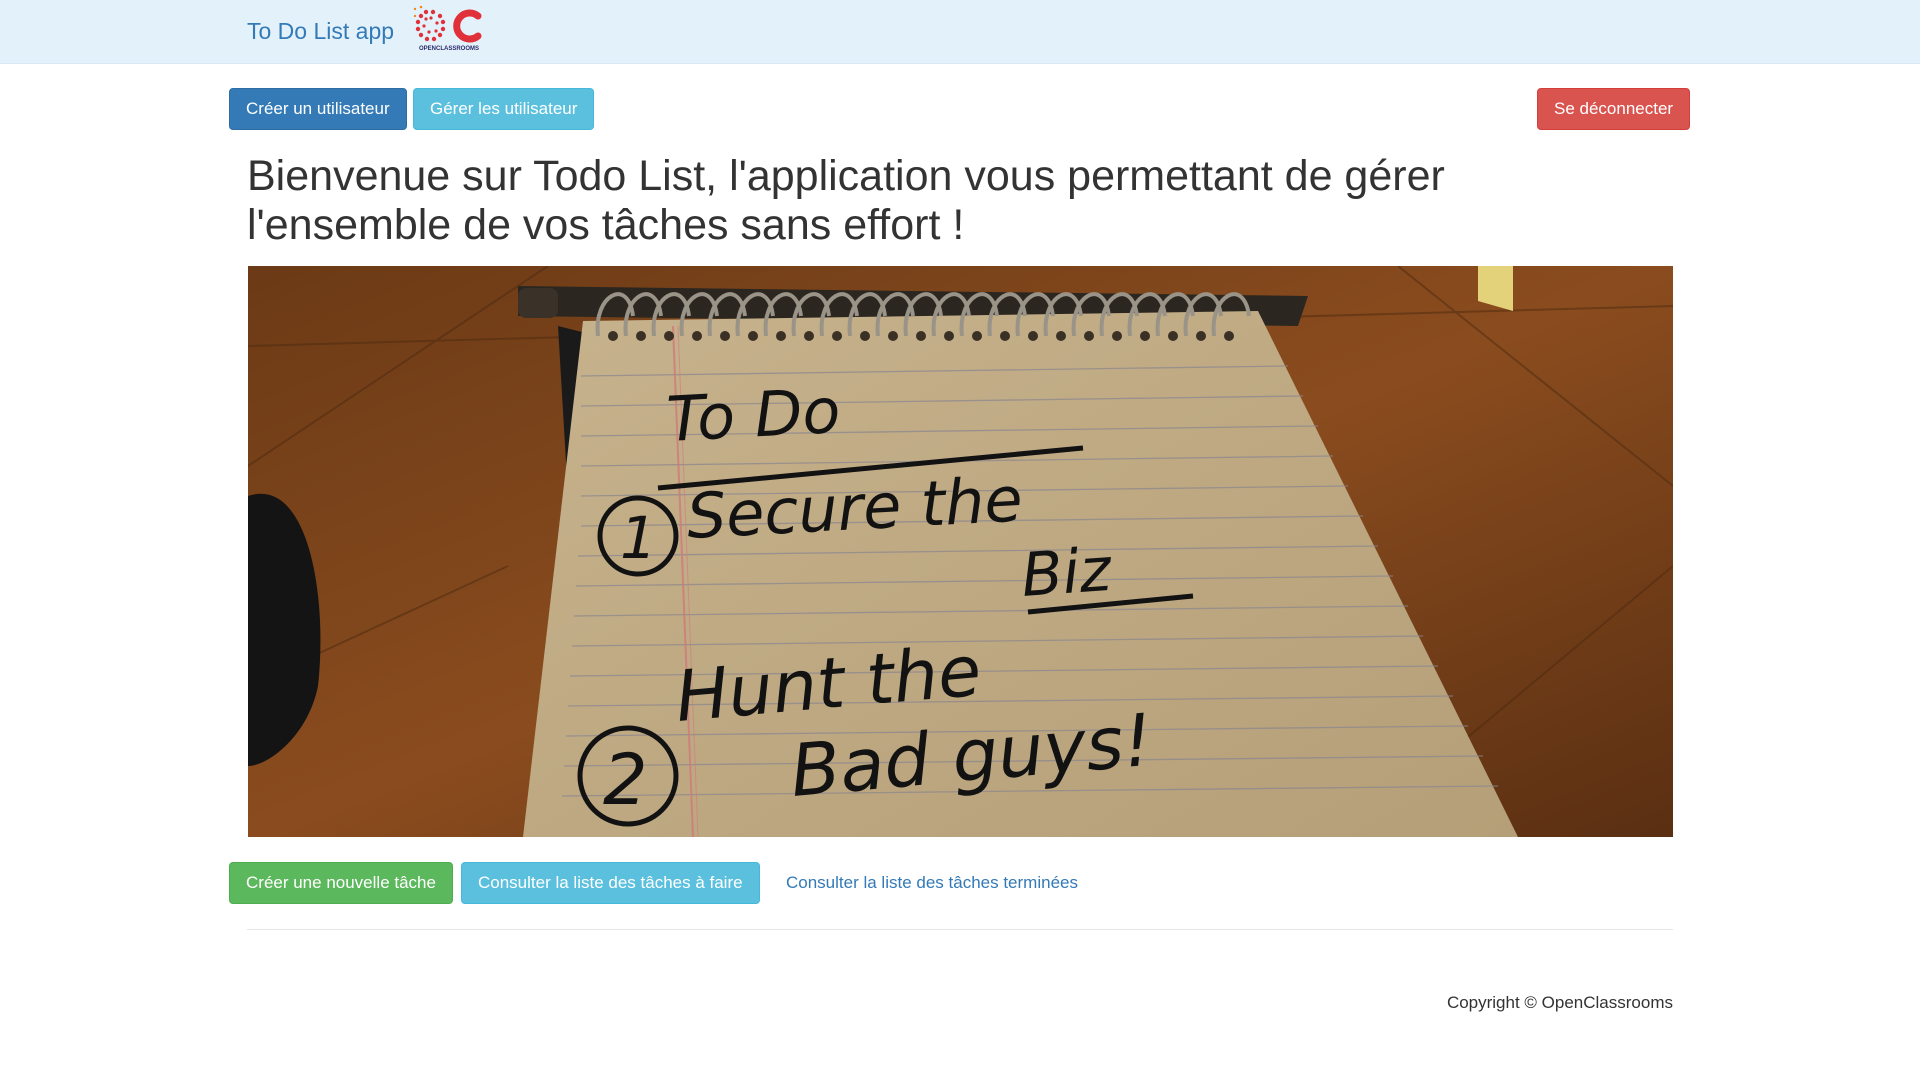  I want to click on note-item1-number: 1, so click(638, 538).